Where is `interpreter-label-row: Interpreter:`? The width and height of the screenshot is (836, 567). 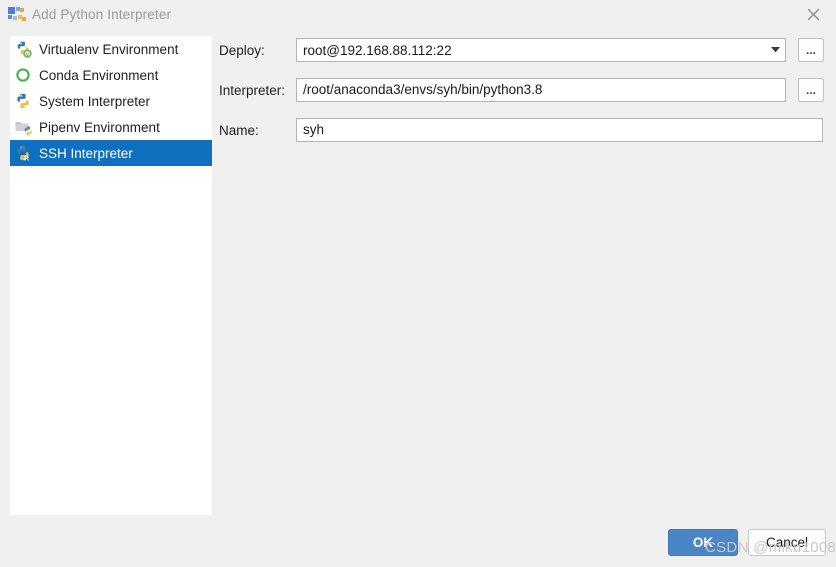
interpreter-label-row: Interpreter: is located at coordinates (252, 90).